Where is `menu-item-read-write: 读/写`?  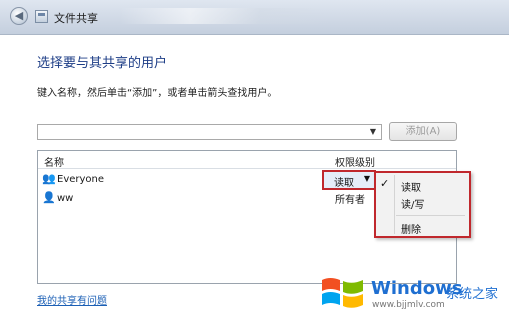 menu-item-read-write: 读/写 is located at coordinates (412, 203).